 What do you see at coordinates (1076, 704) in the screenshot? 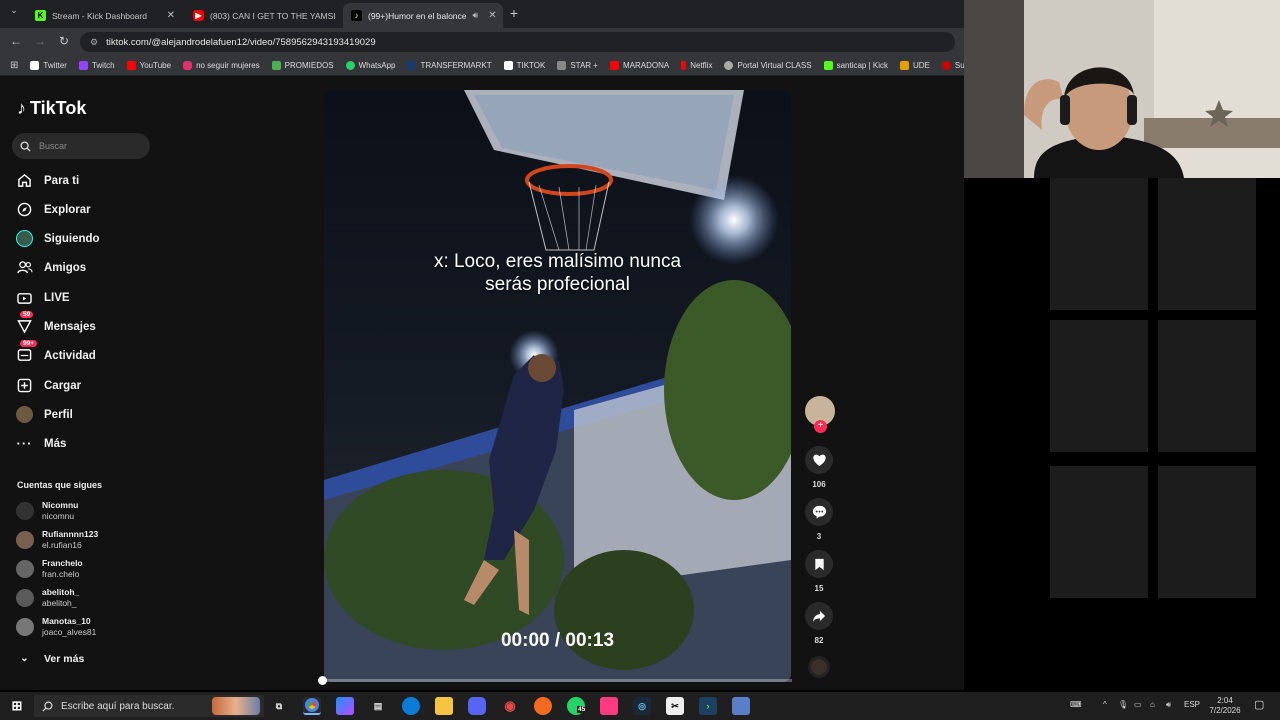
I see `keyboard-icon: ⌨` at bounding box center [1076, 704].